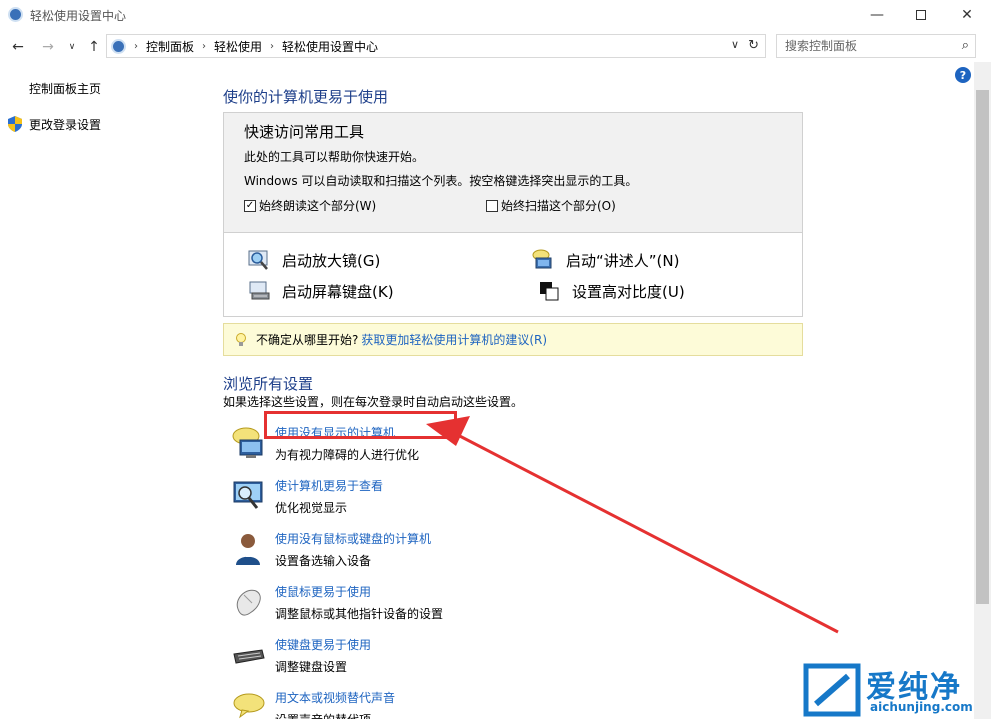 The width and height of the screenshot is (991, 719). I want to click on address-dropdown-icon: ∨, so click(735, 44).